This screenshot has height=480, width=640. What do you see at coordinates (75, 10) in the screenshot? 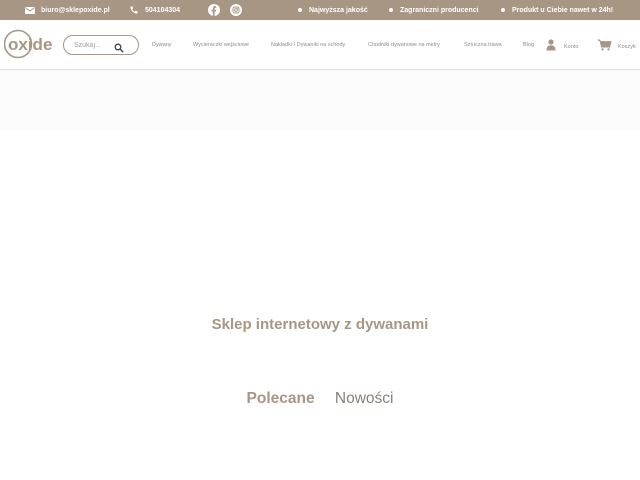
I see `email-text: biuro@sklepoxide.pl` at bounding box center [75, 10].